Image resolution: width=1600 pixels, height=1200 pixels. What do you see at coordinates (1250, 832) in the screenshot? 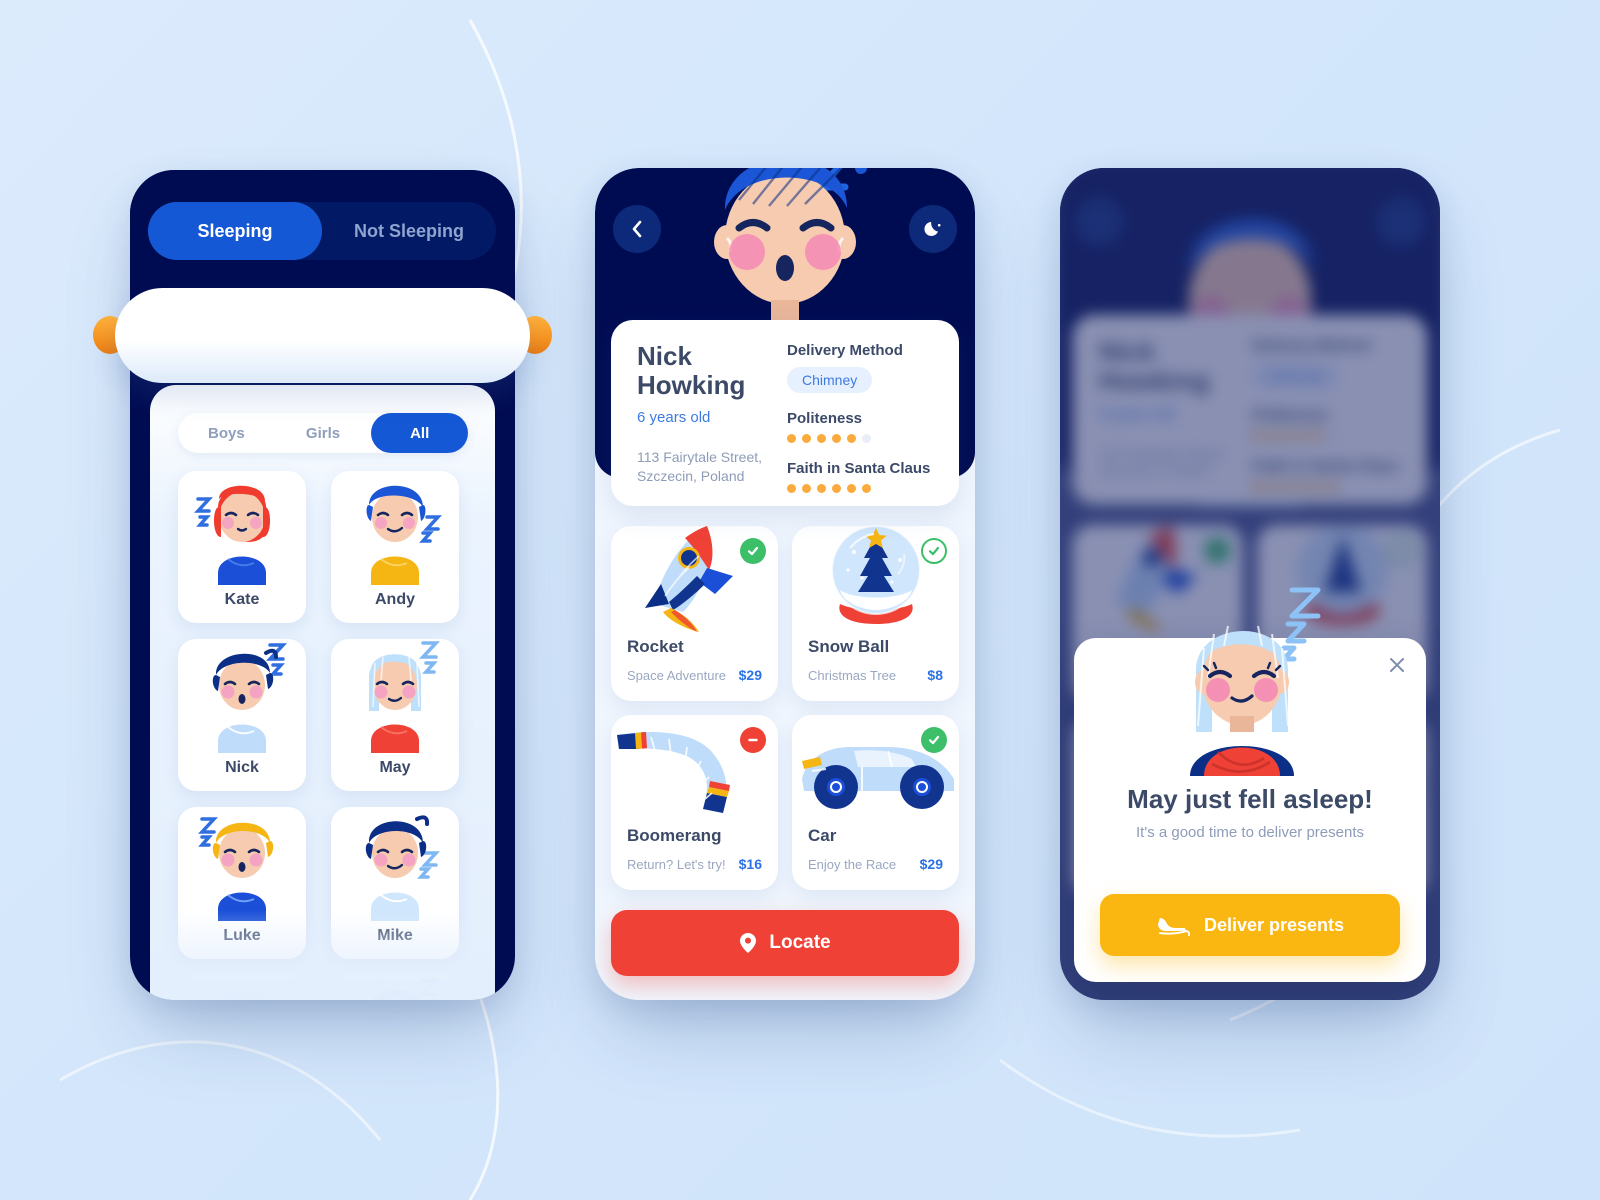
I see `modal-subtitle: It's a good time to deliver presents` at bounding box center [1250, 832].